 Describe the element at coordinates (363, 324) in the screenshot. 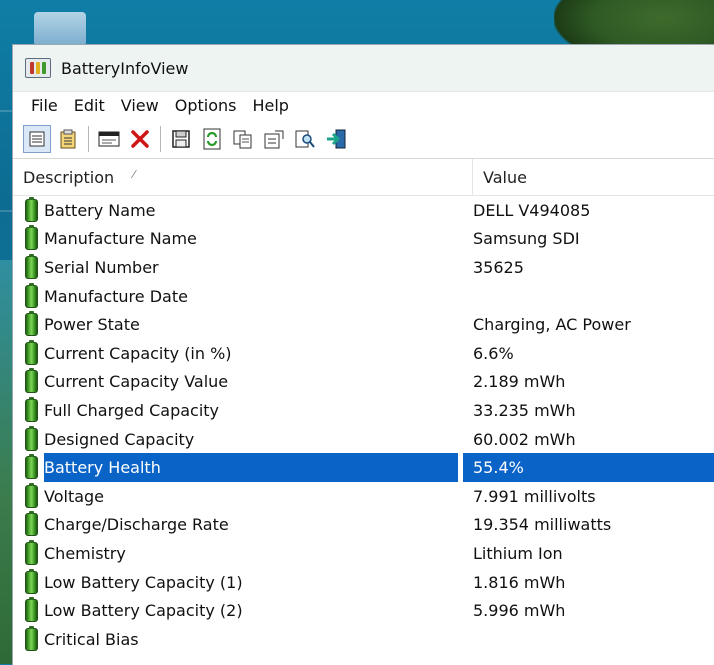

I see `table-row: Power State Charging, AC Power` at that location.